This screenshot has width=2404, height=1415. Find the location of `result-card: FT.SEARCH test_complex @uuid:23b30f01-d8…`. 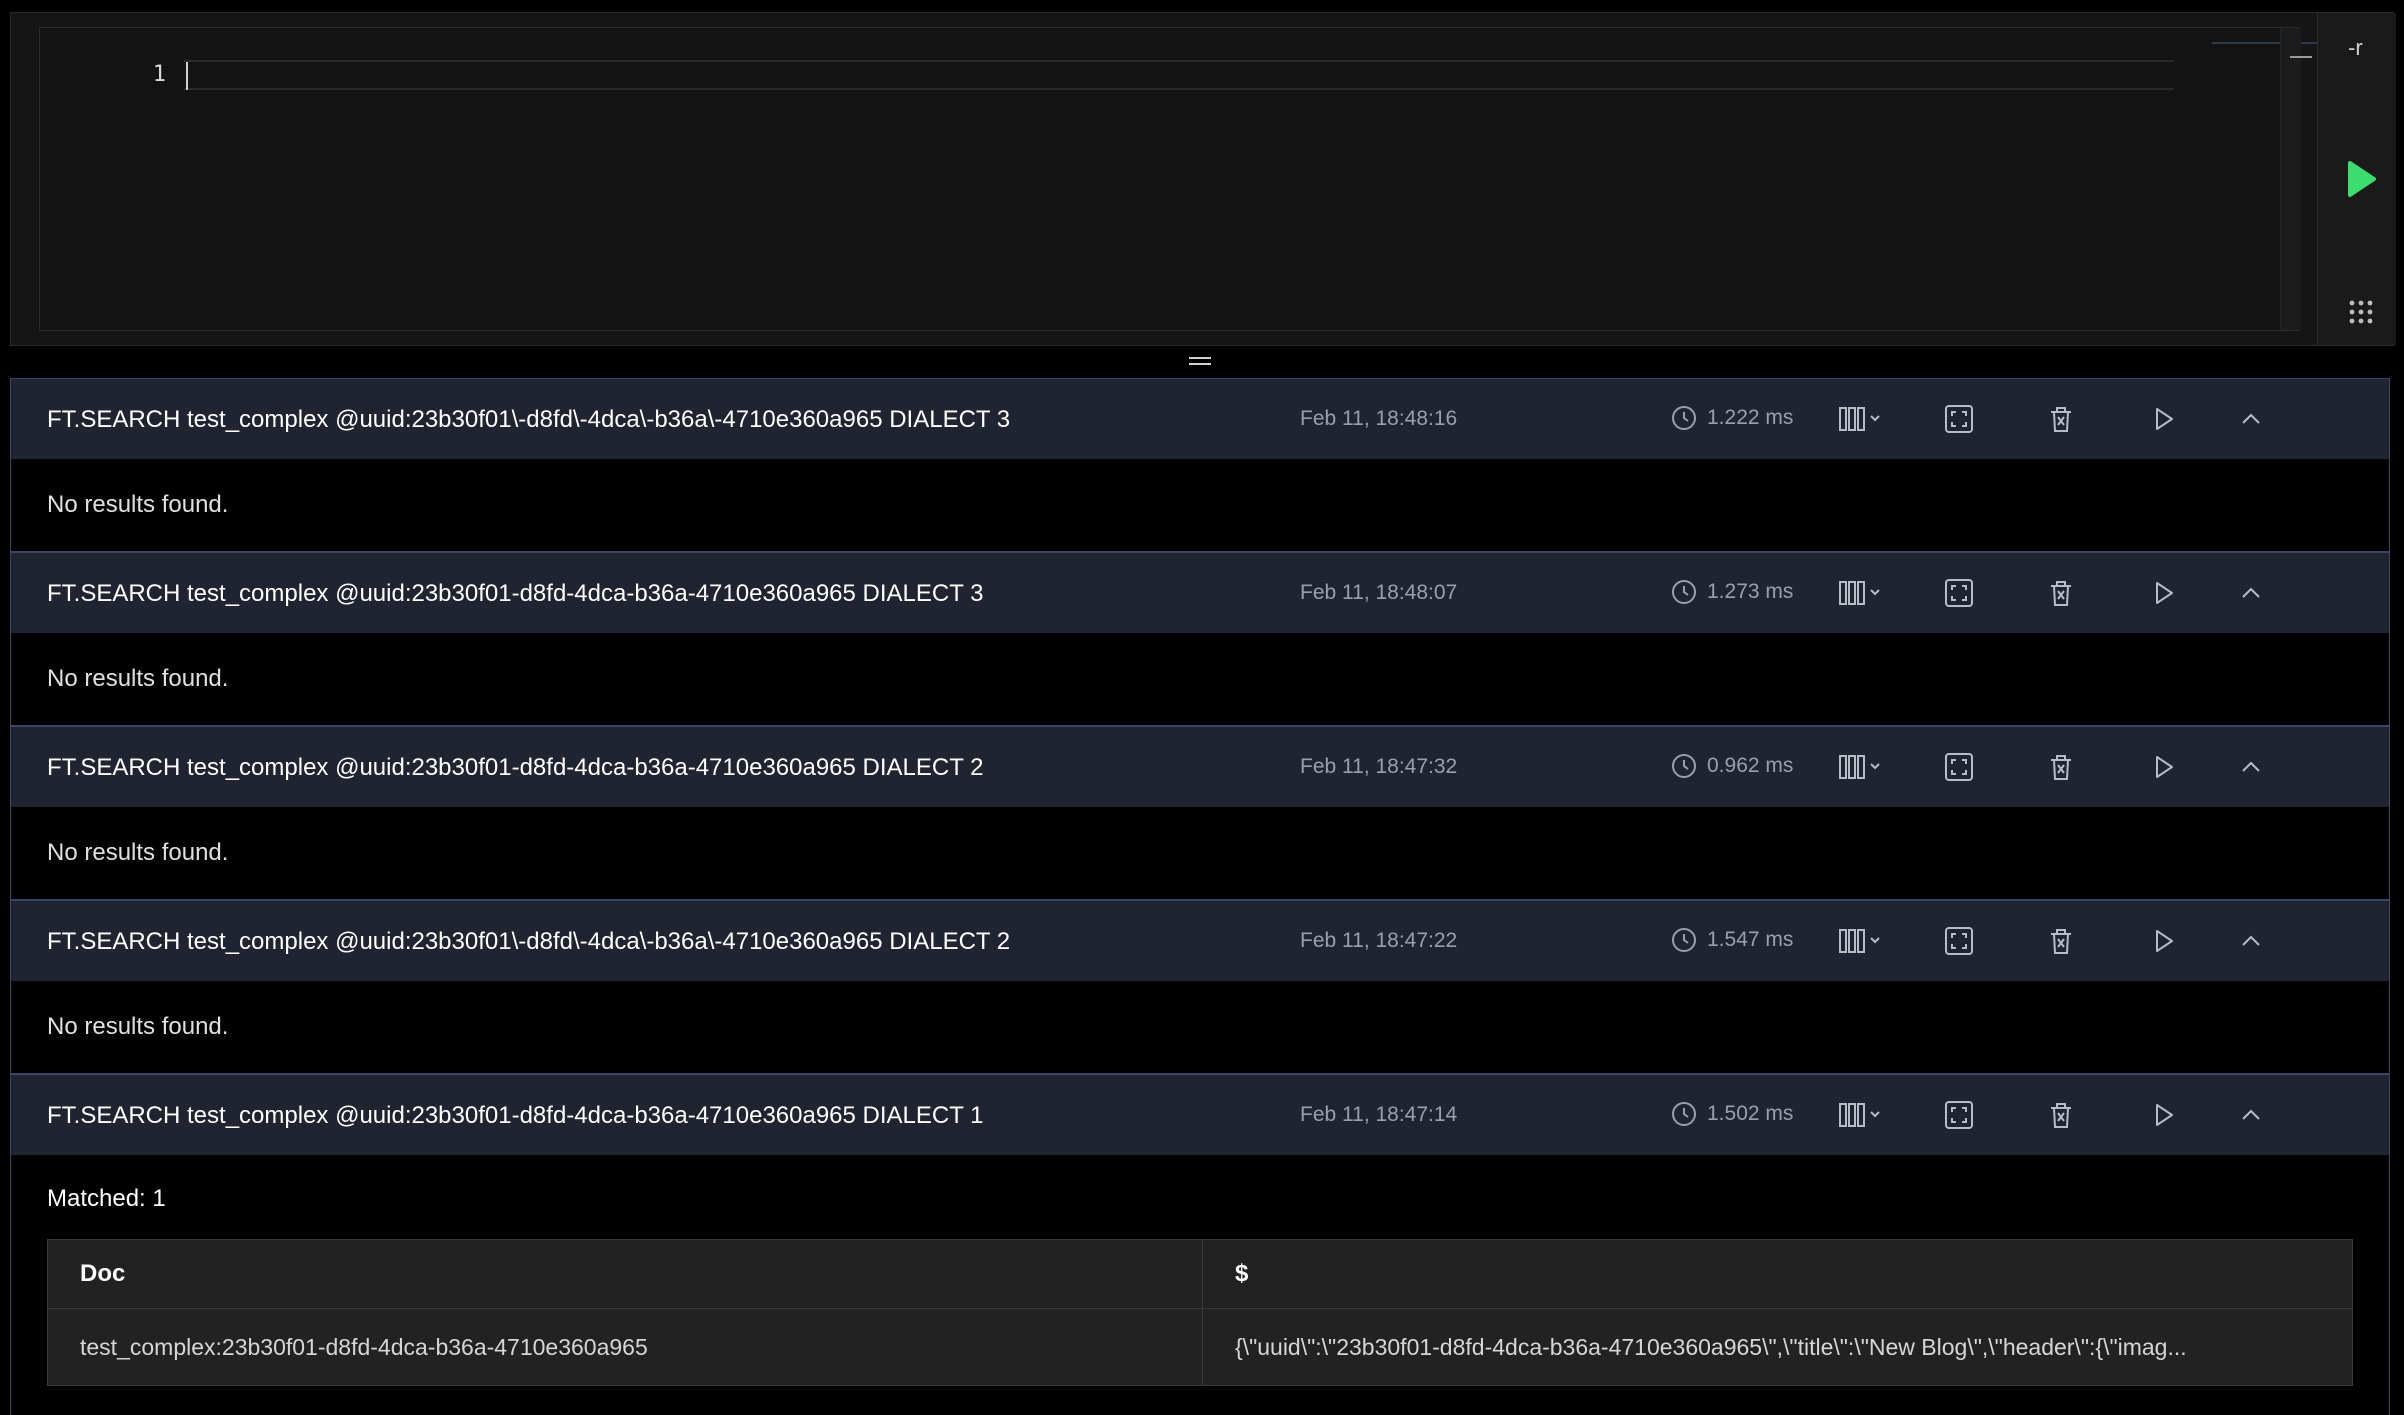

result-card: FT.SEARCH test_complex @uuid:23b30f01-d8… is located at coordinates (1200, 639).